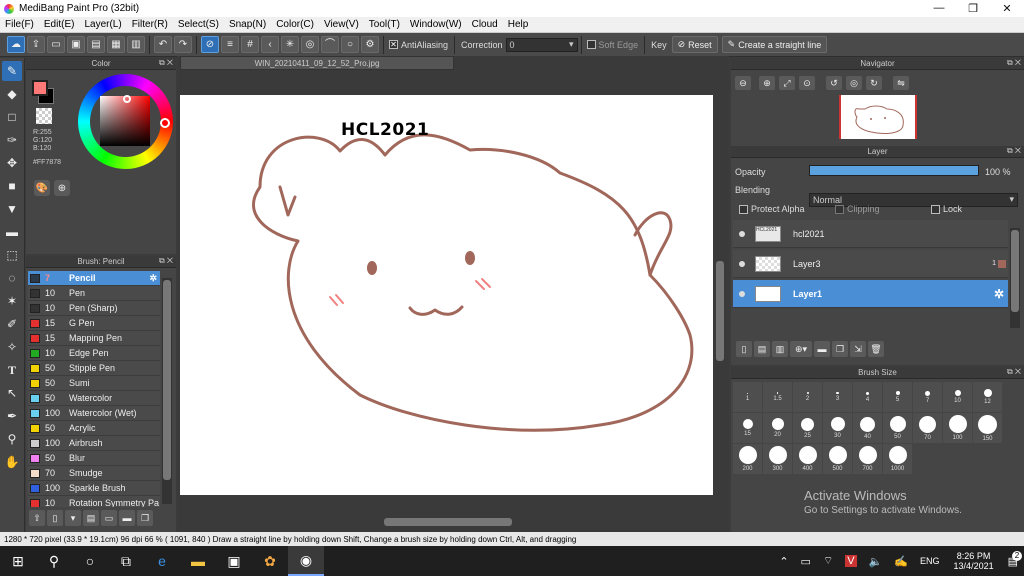 The image size is (1024, 576). Describe the element at coordinates (317, 63) in the screenshot. I see `document-tab: WIN_20210411_09_12_52_Pro.jpg` at that location.